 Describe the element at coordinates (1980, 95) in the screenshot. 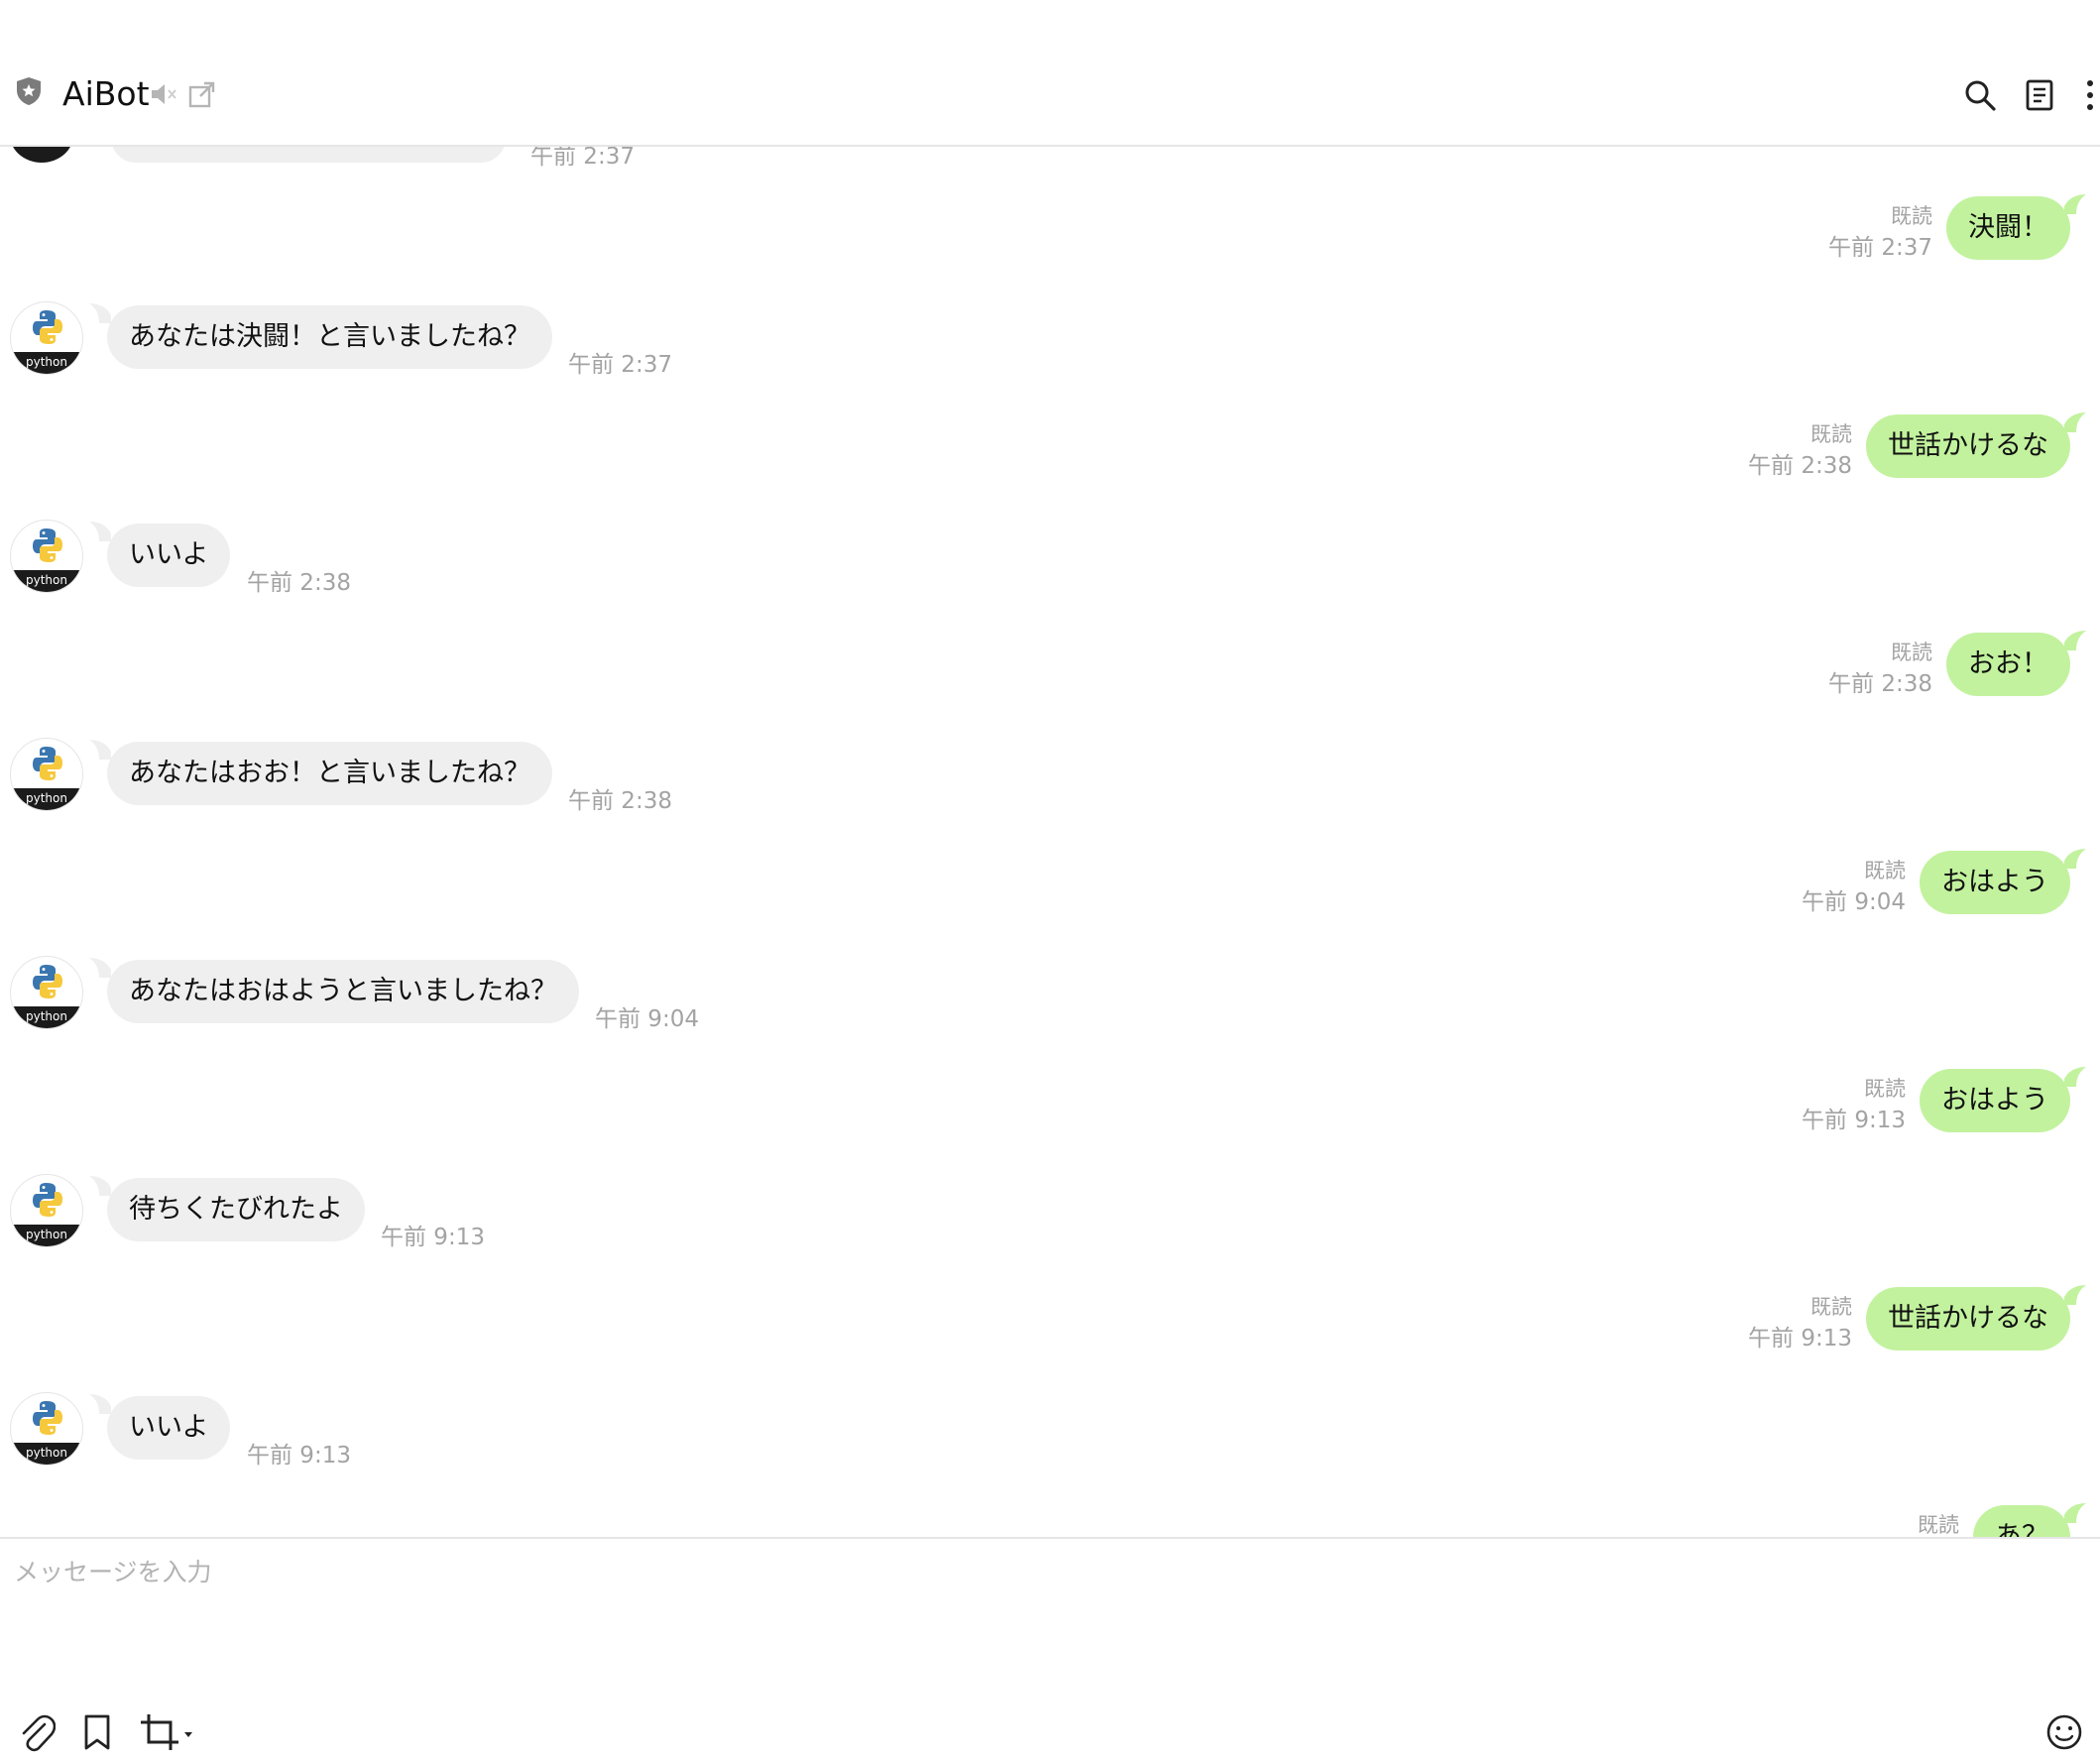

I see `search-icon` at that location.